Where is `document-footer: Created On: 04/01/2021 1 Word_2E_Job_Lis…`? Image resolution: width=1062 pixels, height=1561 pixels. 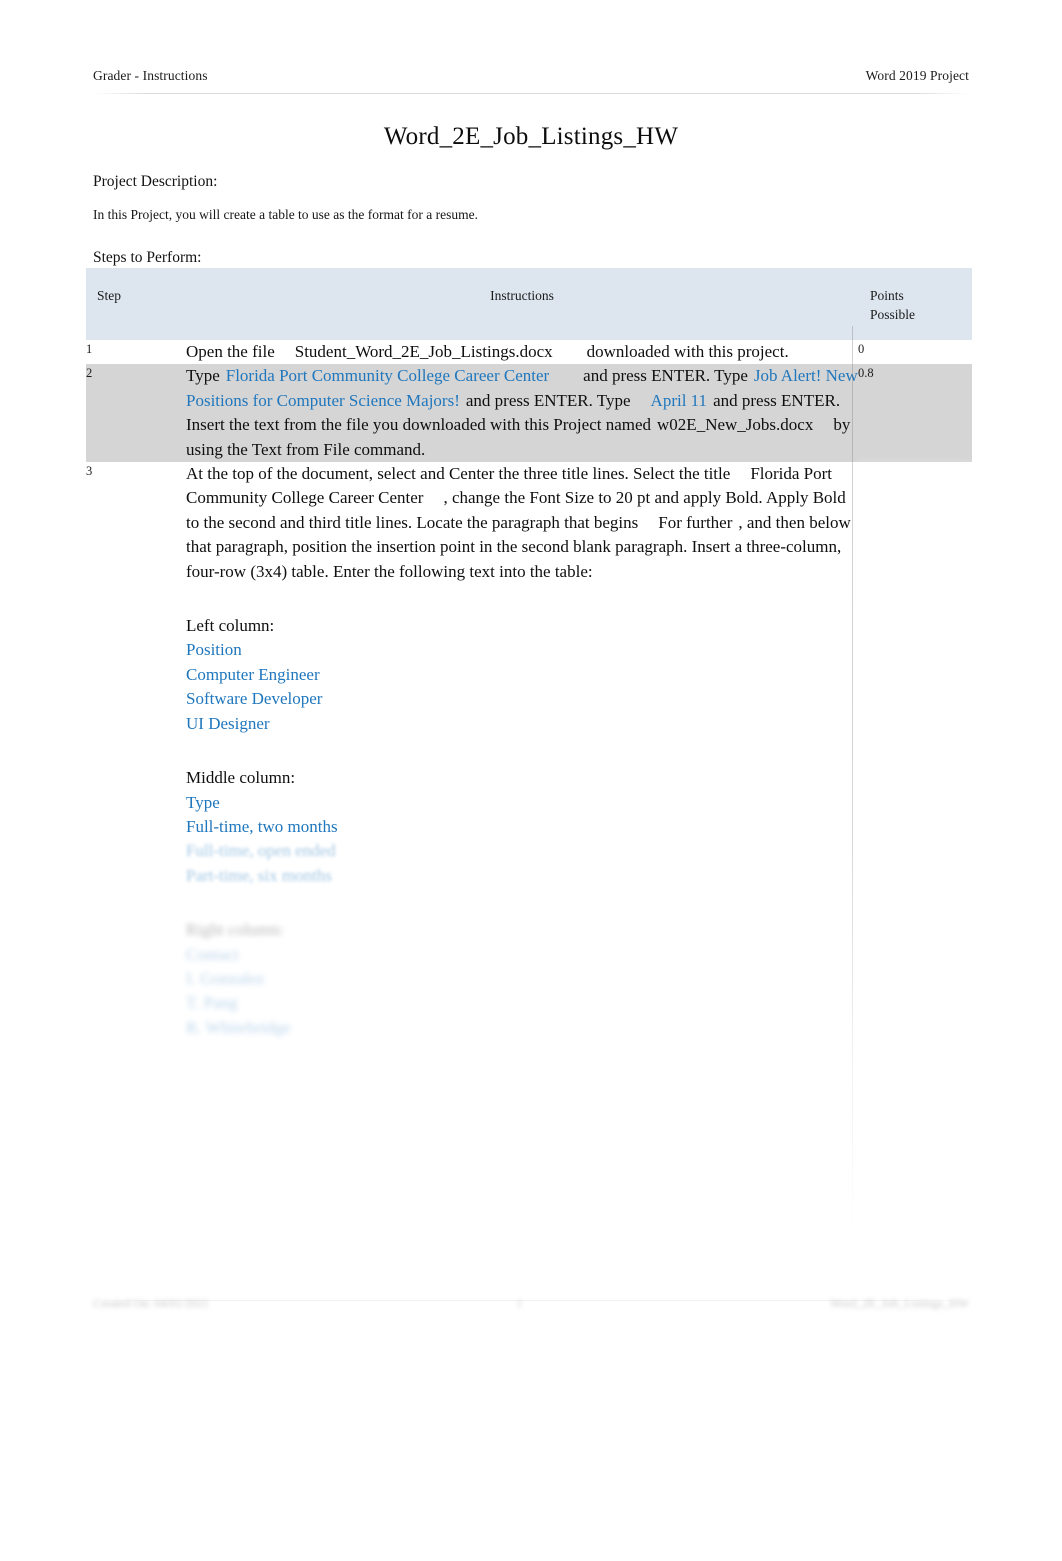
document-footer: Created On: 04/01/2021 1 Word_2E_Job_Lis… is located at coordinates (531, 1303).